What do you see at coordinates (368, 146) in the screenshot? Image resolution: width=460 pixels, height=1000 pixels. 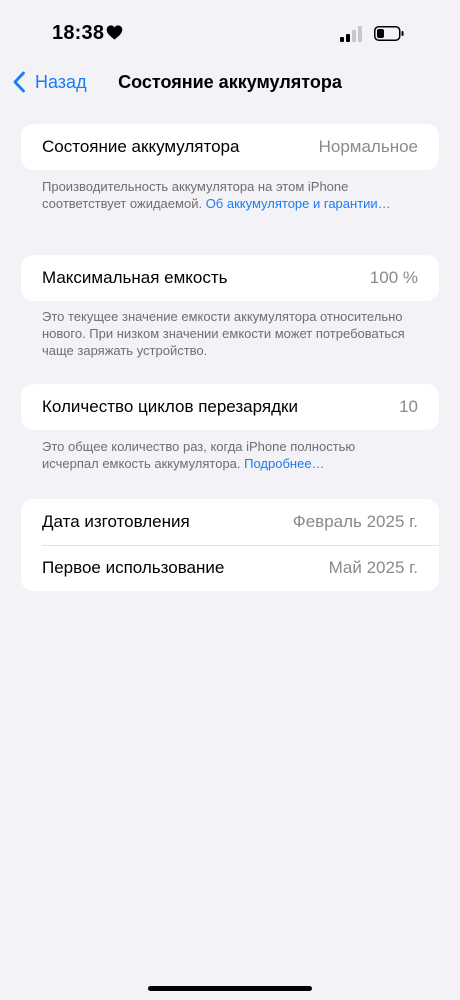 I see `row-value: Нормальное` at bounding box center [368, 146].